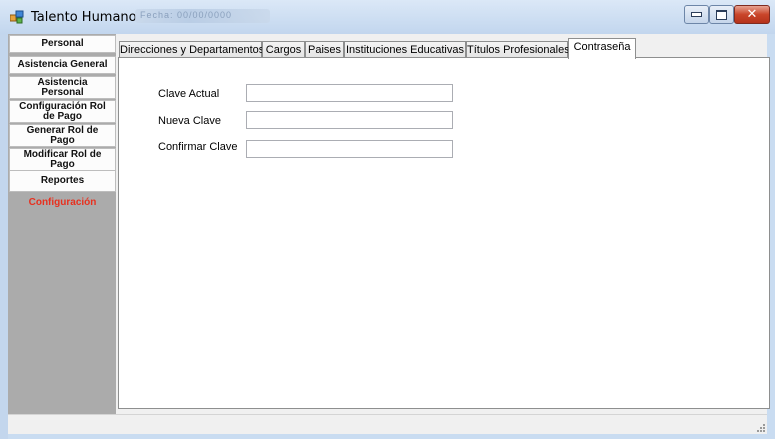  I want to click on sidebar-item-label: Generar Rol de Pago, so click(62, 135).